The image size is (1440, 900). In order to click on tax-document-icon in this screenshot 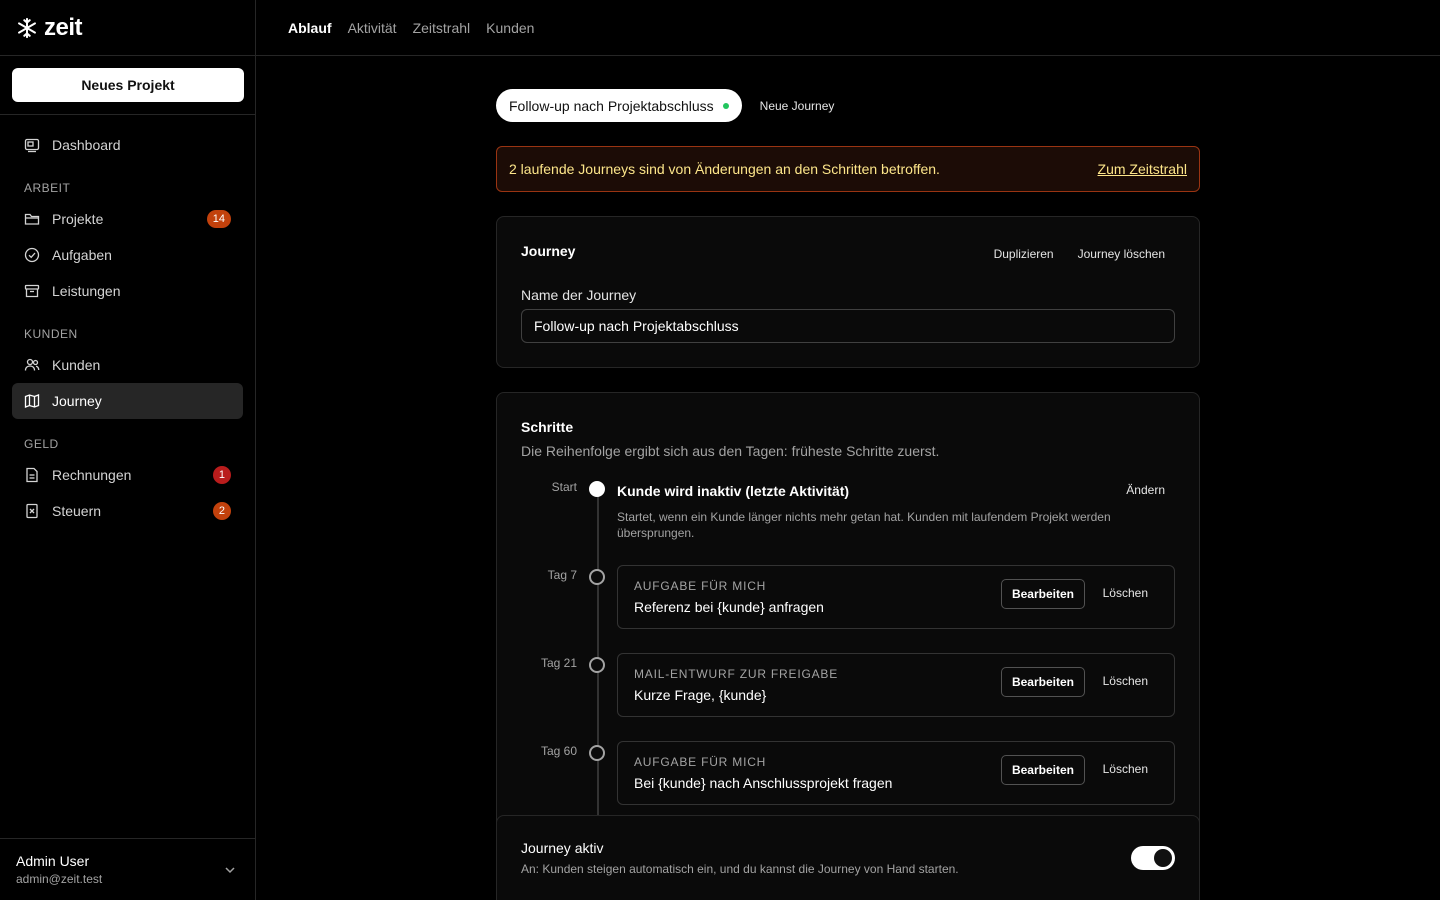, I will do `click(32, 511)`.